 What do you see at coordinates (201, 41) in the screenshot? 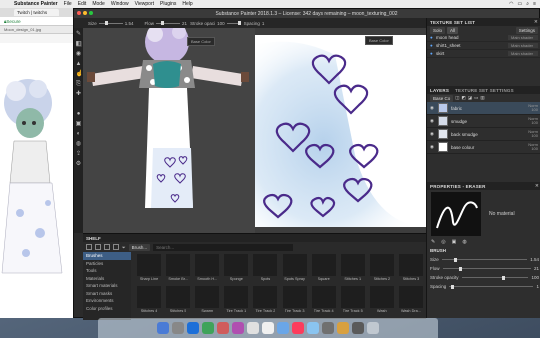
I see `viewport-3d-channel-dropdown: Base Color` at bounding box center [201, 41].